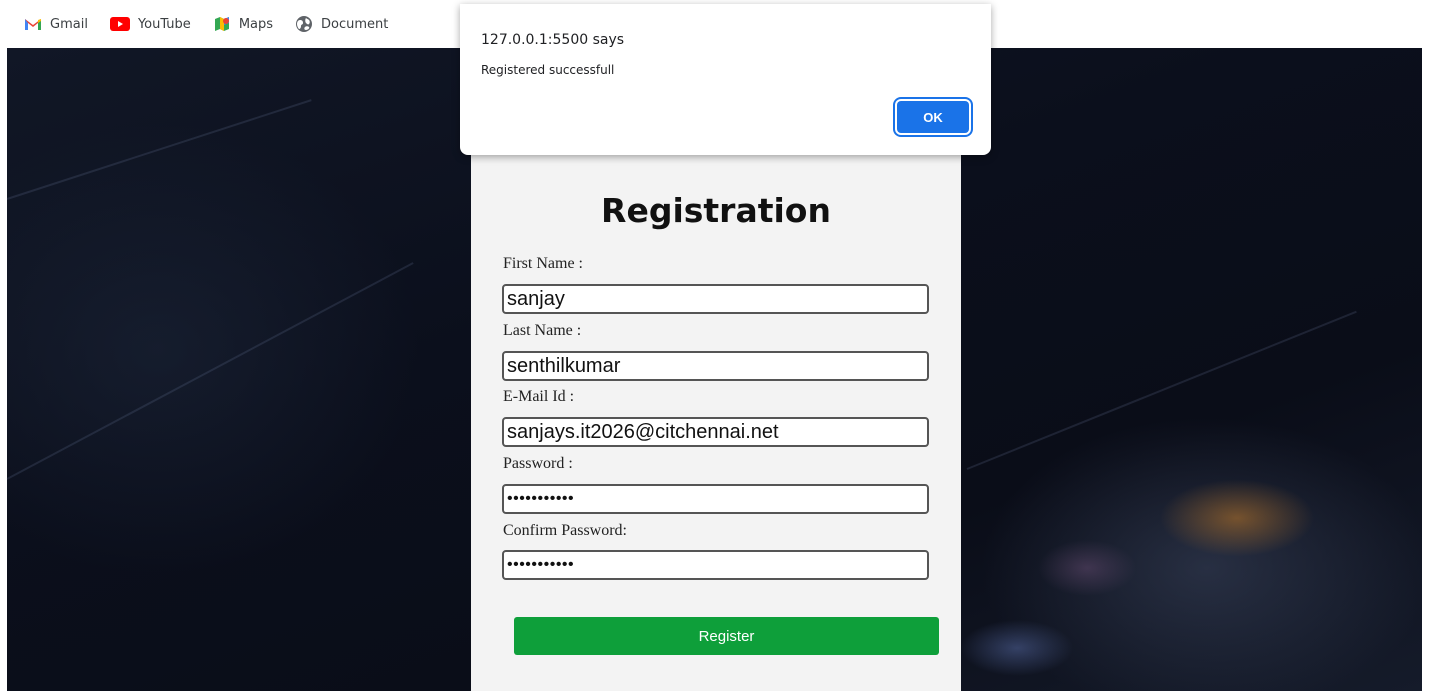  Describe the element at coordinates (715, 299) in the screenshot. I see `first-name-input: sanjay` at that location.